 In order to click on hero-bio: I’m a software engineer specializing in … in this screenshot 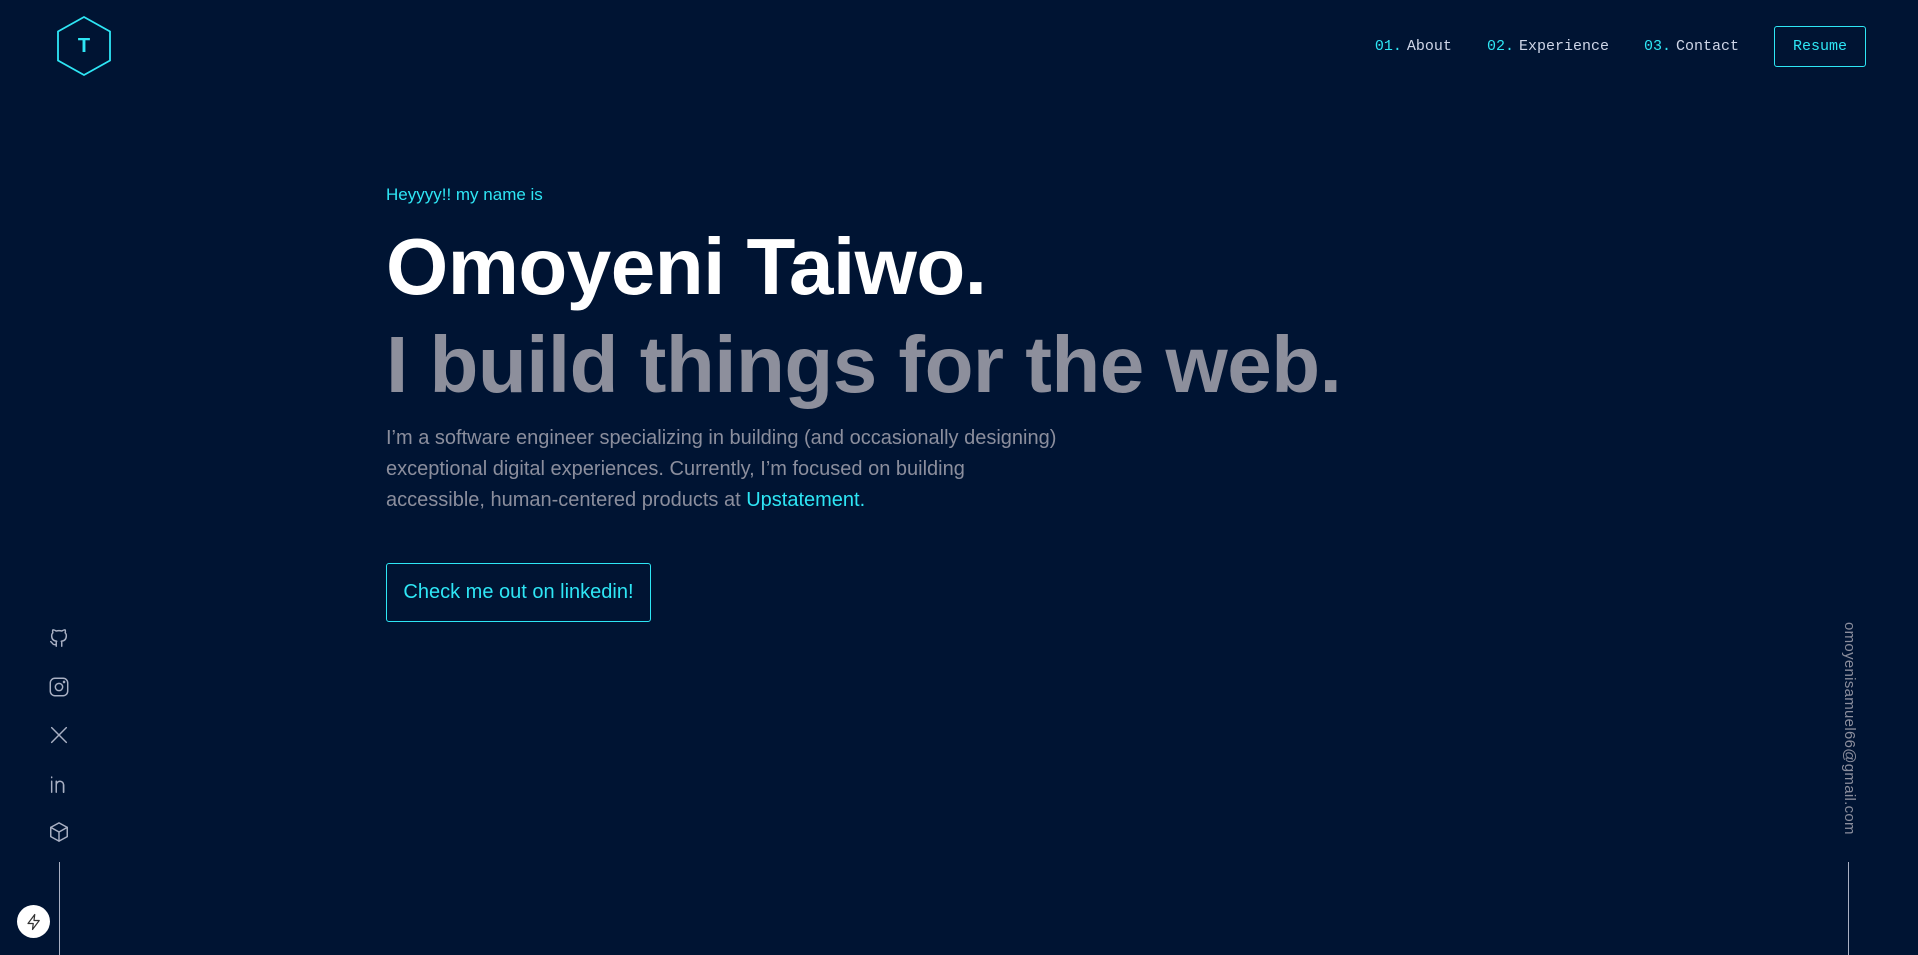, I will do `click(726, 469)`.